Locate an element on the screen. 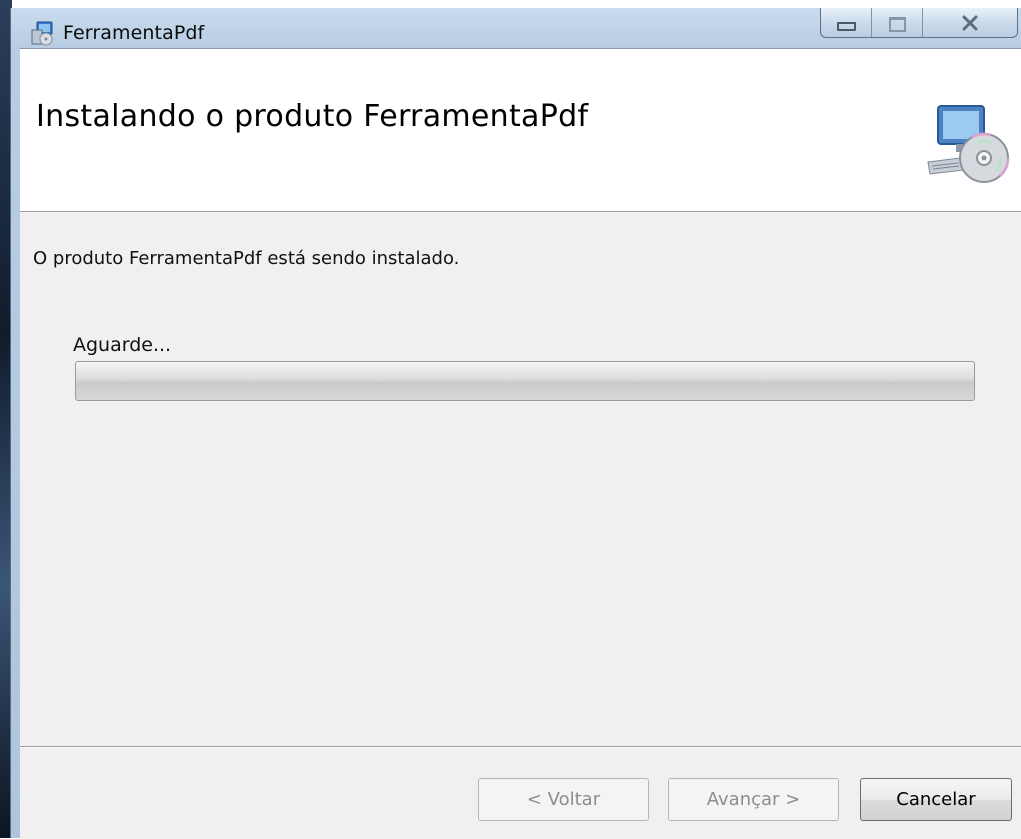 The height and width of the screenshot is (839, 1021). installer-app-icon is located at coordinates (42, 33).